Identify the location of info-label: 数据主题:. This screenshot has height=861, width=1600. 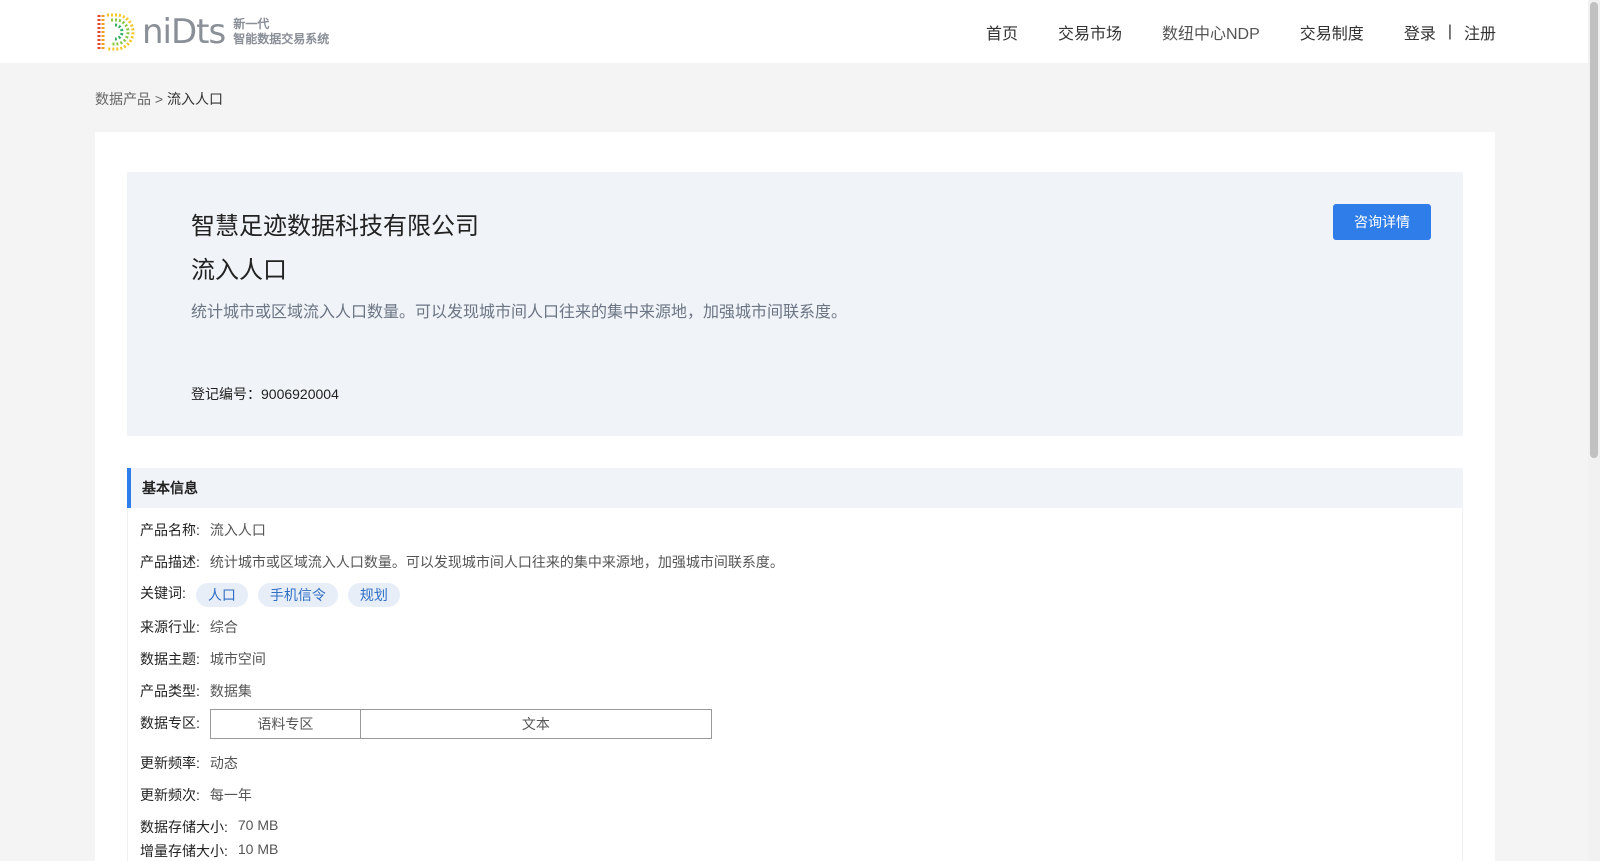
(170, 659).